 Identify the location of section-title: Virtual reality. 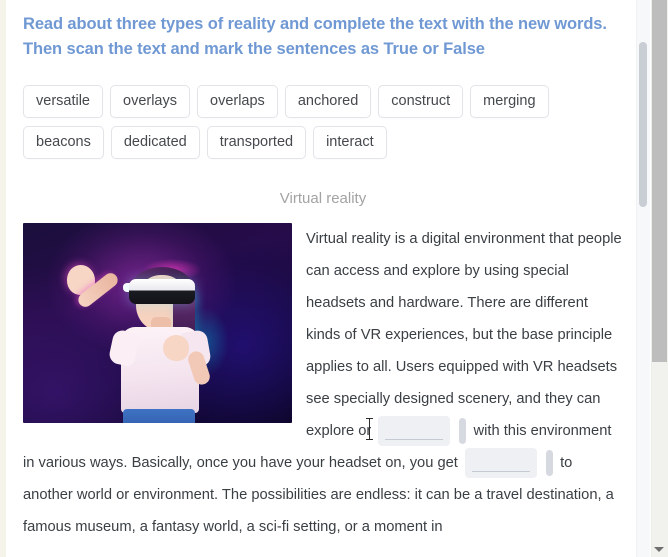
(323, 198).